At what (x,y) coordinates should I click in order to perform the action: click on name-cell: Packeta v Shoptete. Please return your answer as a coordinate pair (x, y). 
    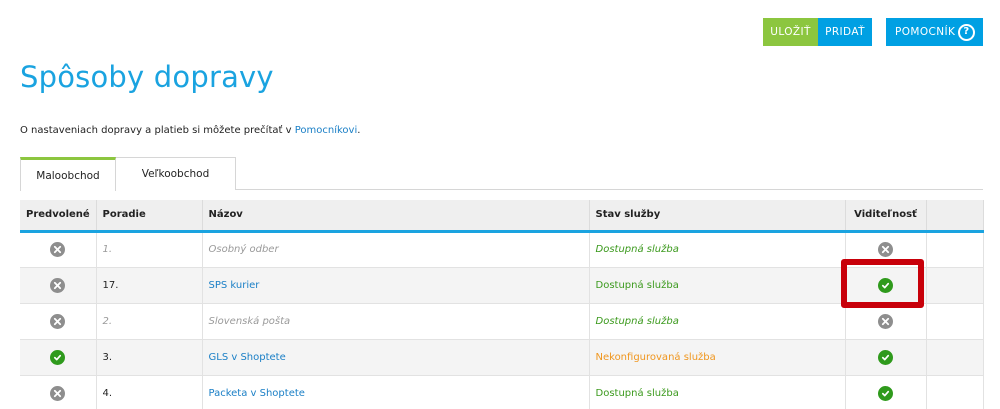
    Looking at the image, I should click on (396, 392).